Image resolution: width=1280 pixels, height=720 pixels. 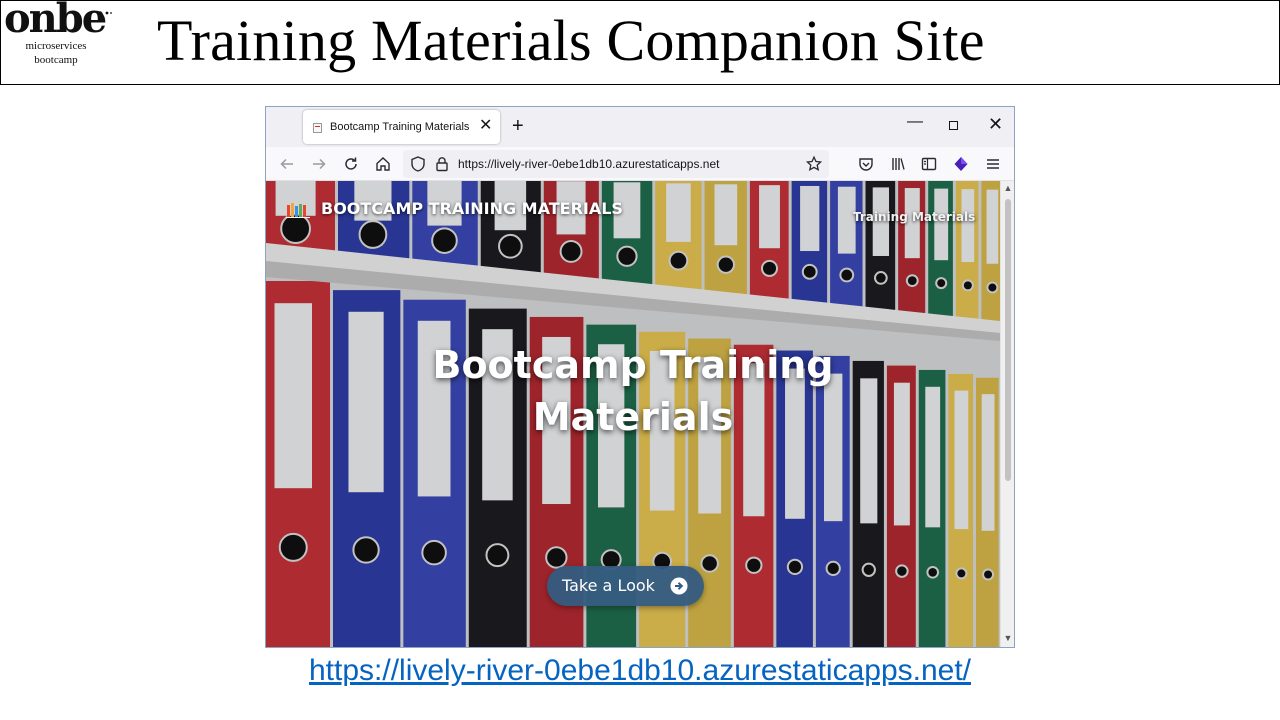 What do you see at coordinates (55, 21) in the screenshot?
I see `logo-wordmark: onbe` at bounding box center [55, 21].